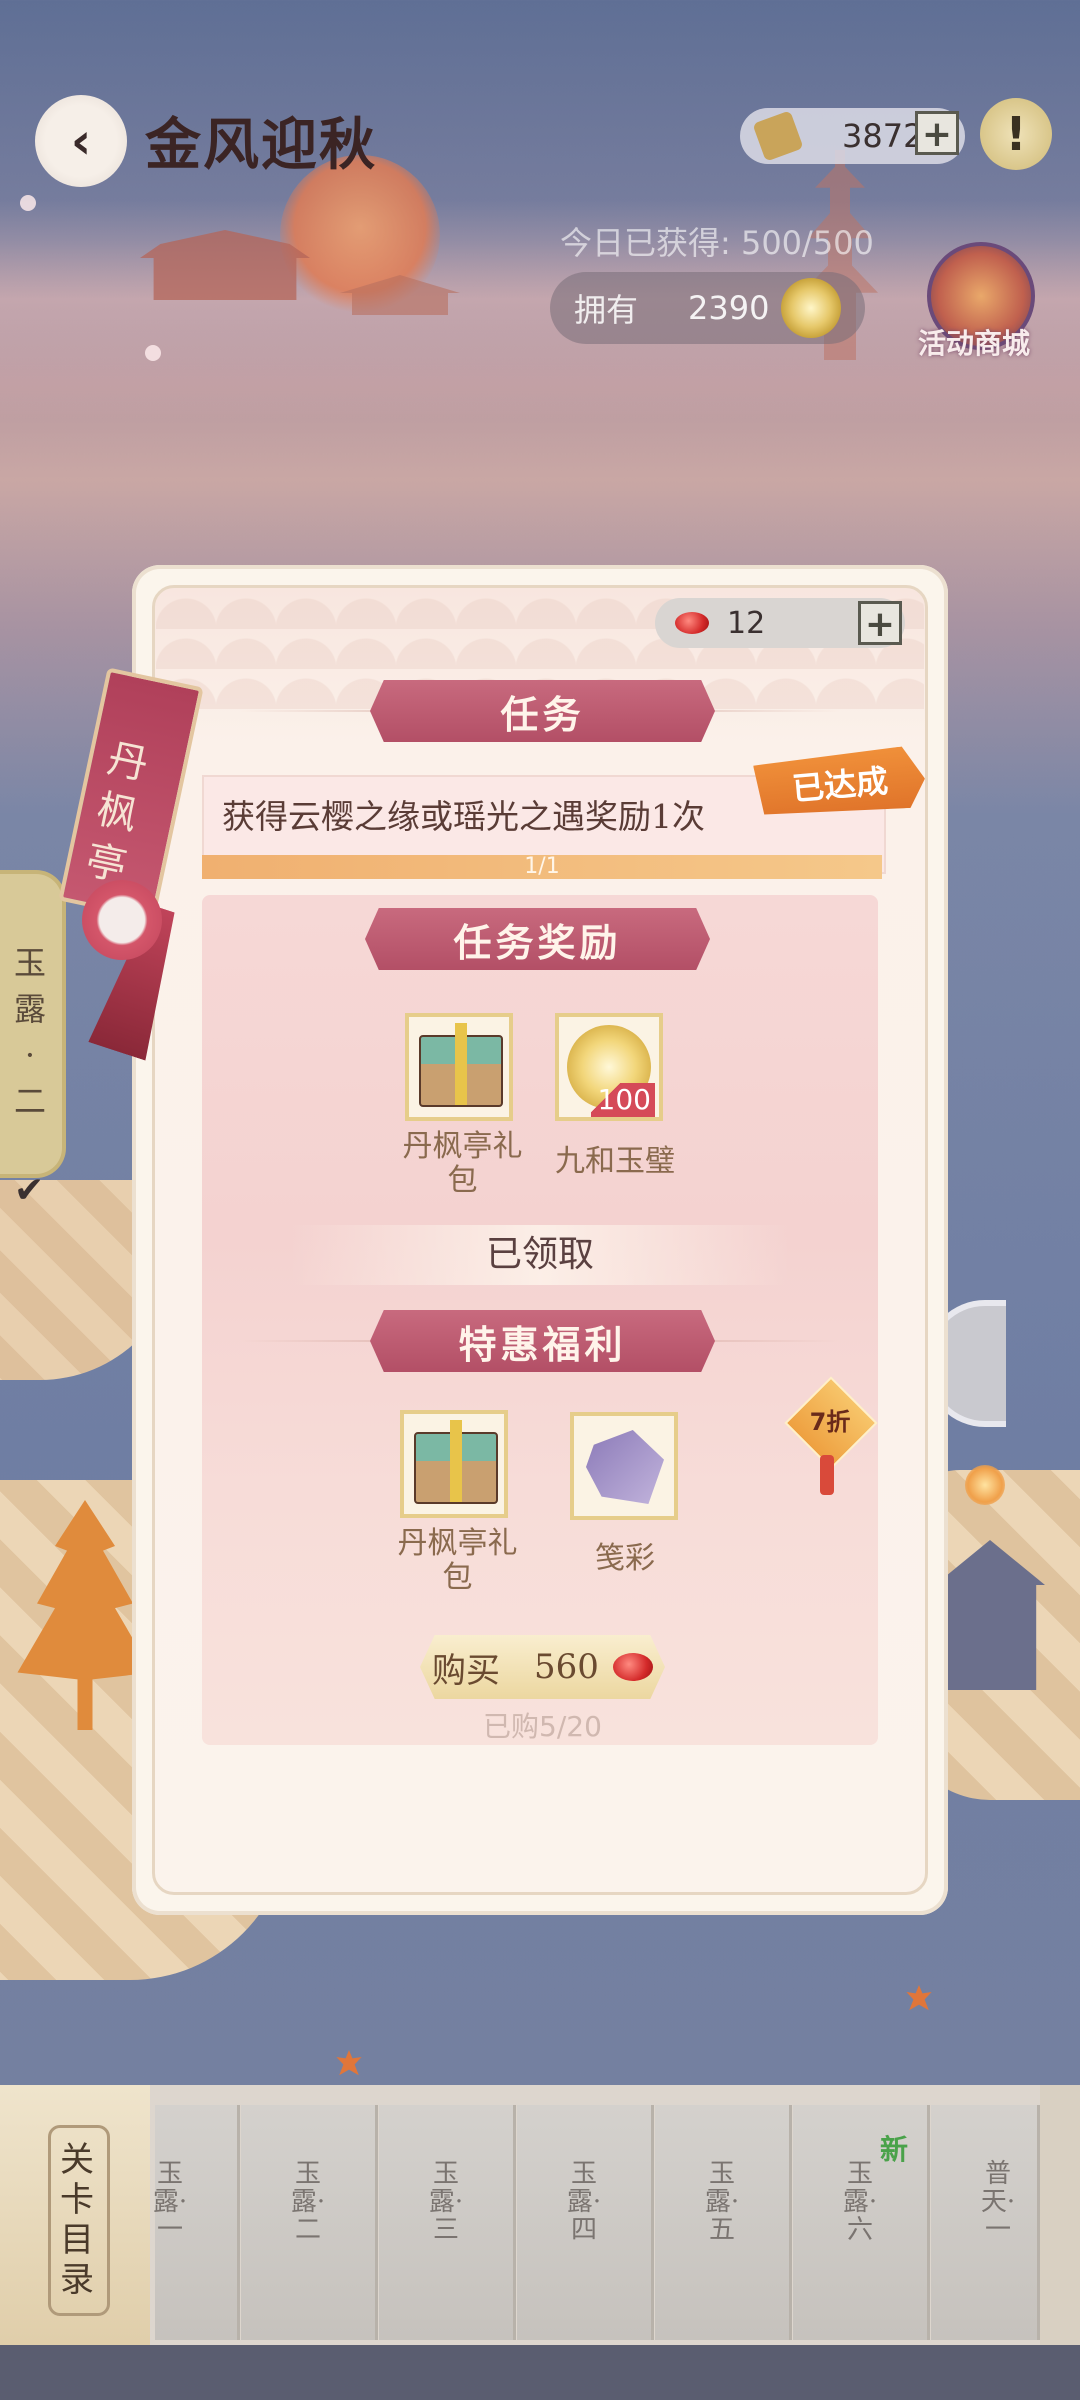  What do you see at coordinates (463, 816) in the screenshot?
I see `task-description: 获得云樱之缘或瑶光之遇奖励1次` at bounding box center [463, 816].